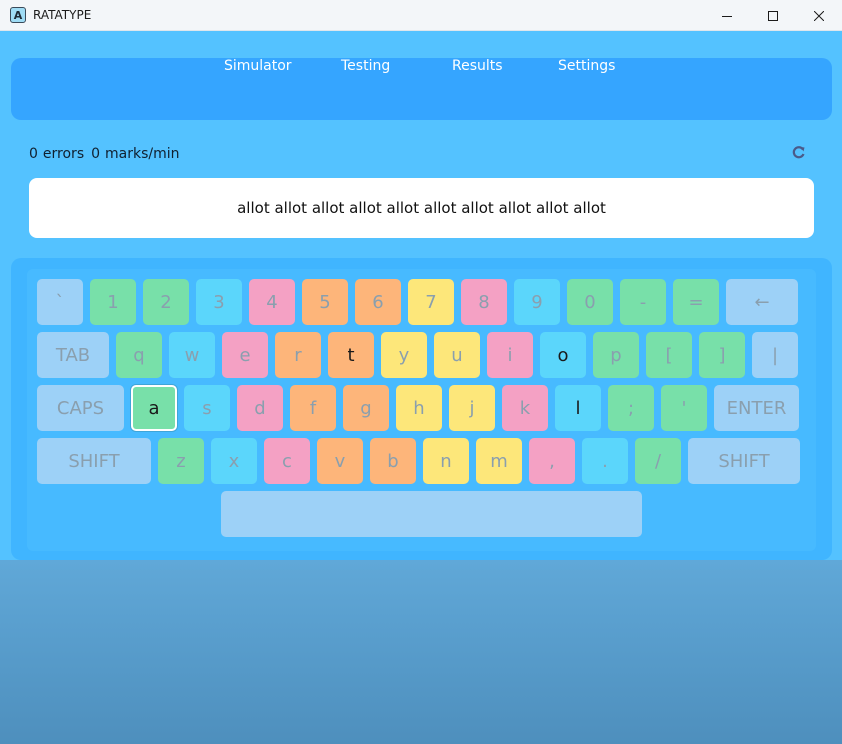  What do you see at coordinates (525, 408) in the screenshot?
I see `key-k: k` at bounding box center [525, 408].